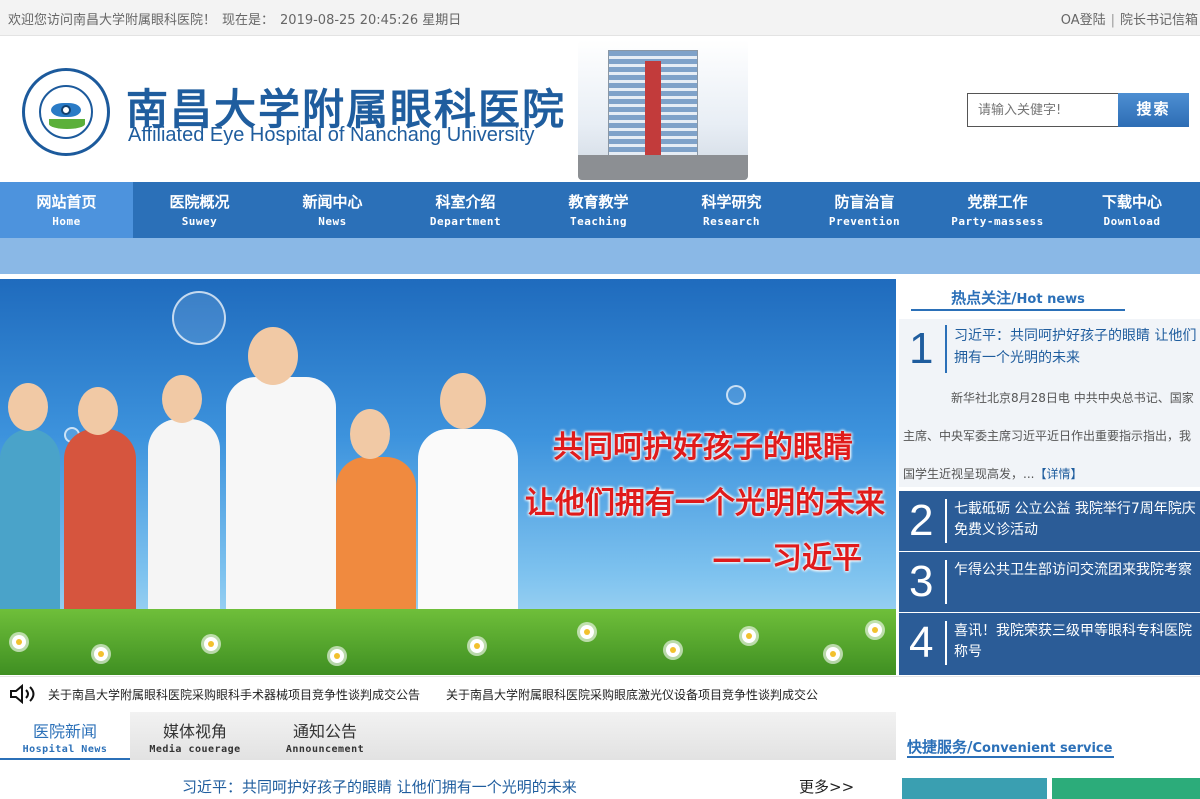 This screenshot has height=799, width=1200. What do you see at coordinates (448, 642) in the screenshot?
I see `grass-field` at bounding box center [448, 642].